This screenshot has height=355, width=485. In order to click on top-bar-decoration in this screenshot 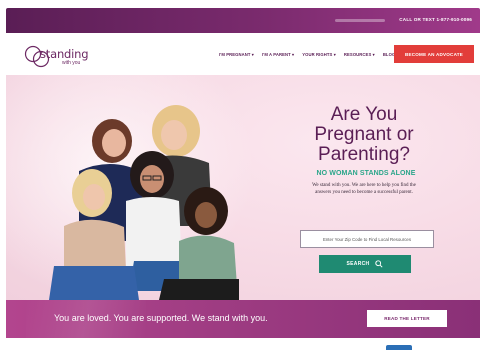, I will do `click(360, 20)`.